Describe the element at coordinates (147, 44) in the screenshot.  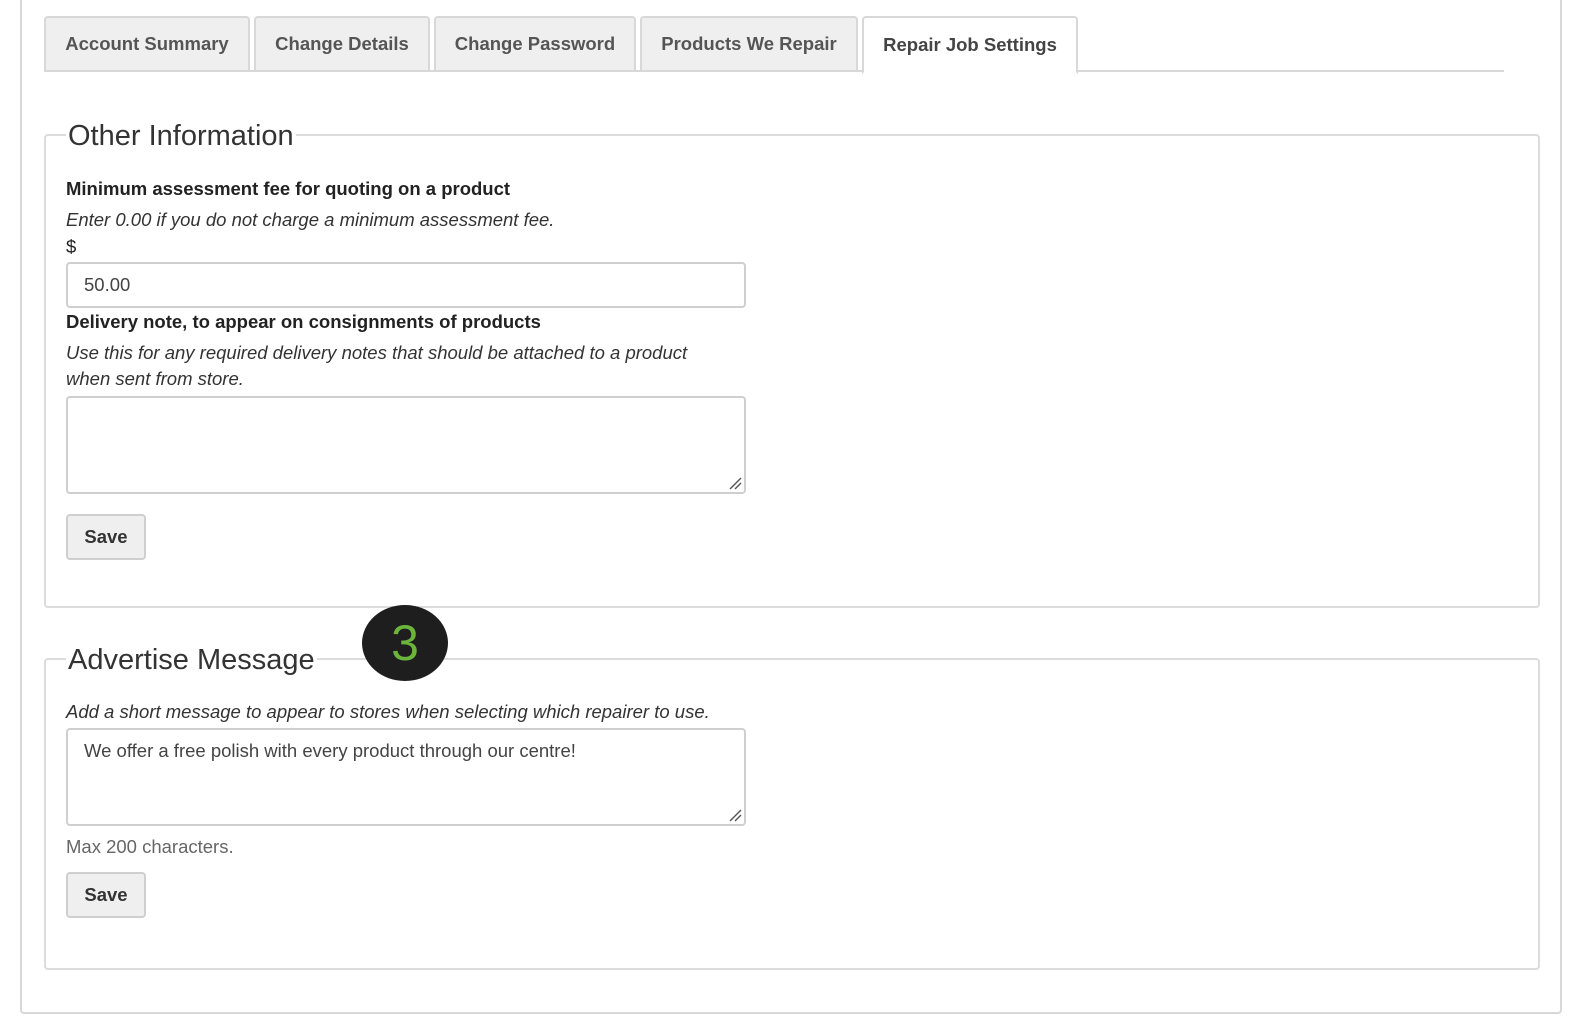
I see `tab-account-summary: Account Summary` at that location.